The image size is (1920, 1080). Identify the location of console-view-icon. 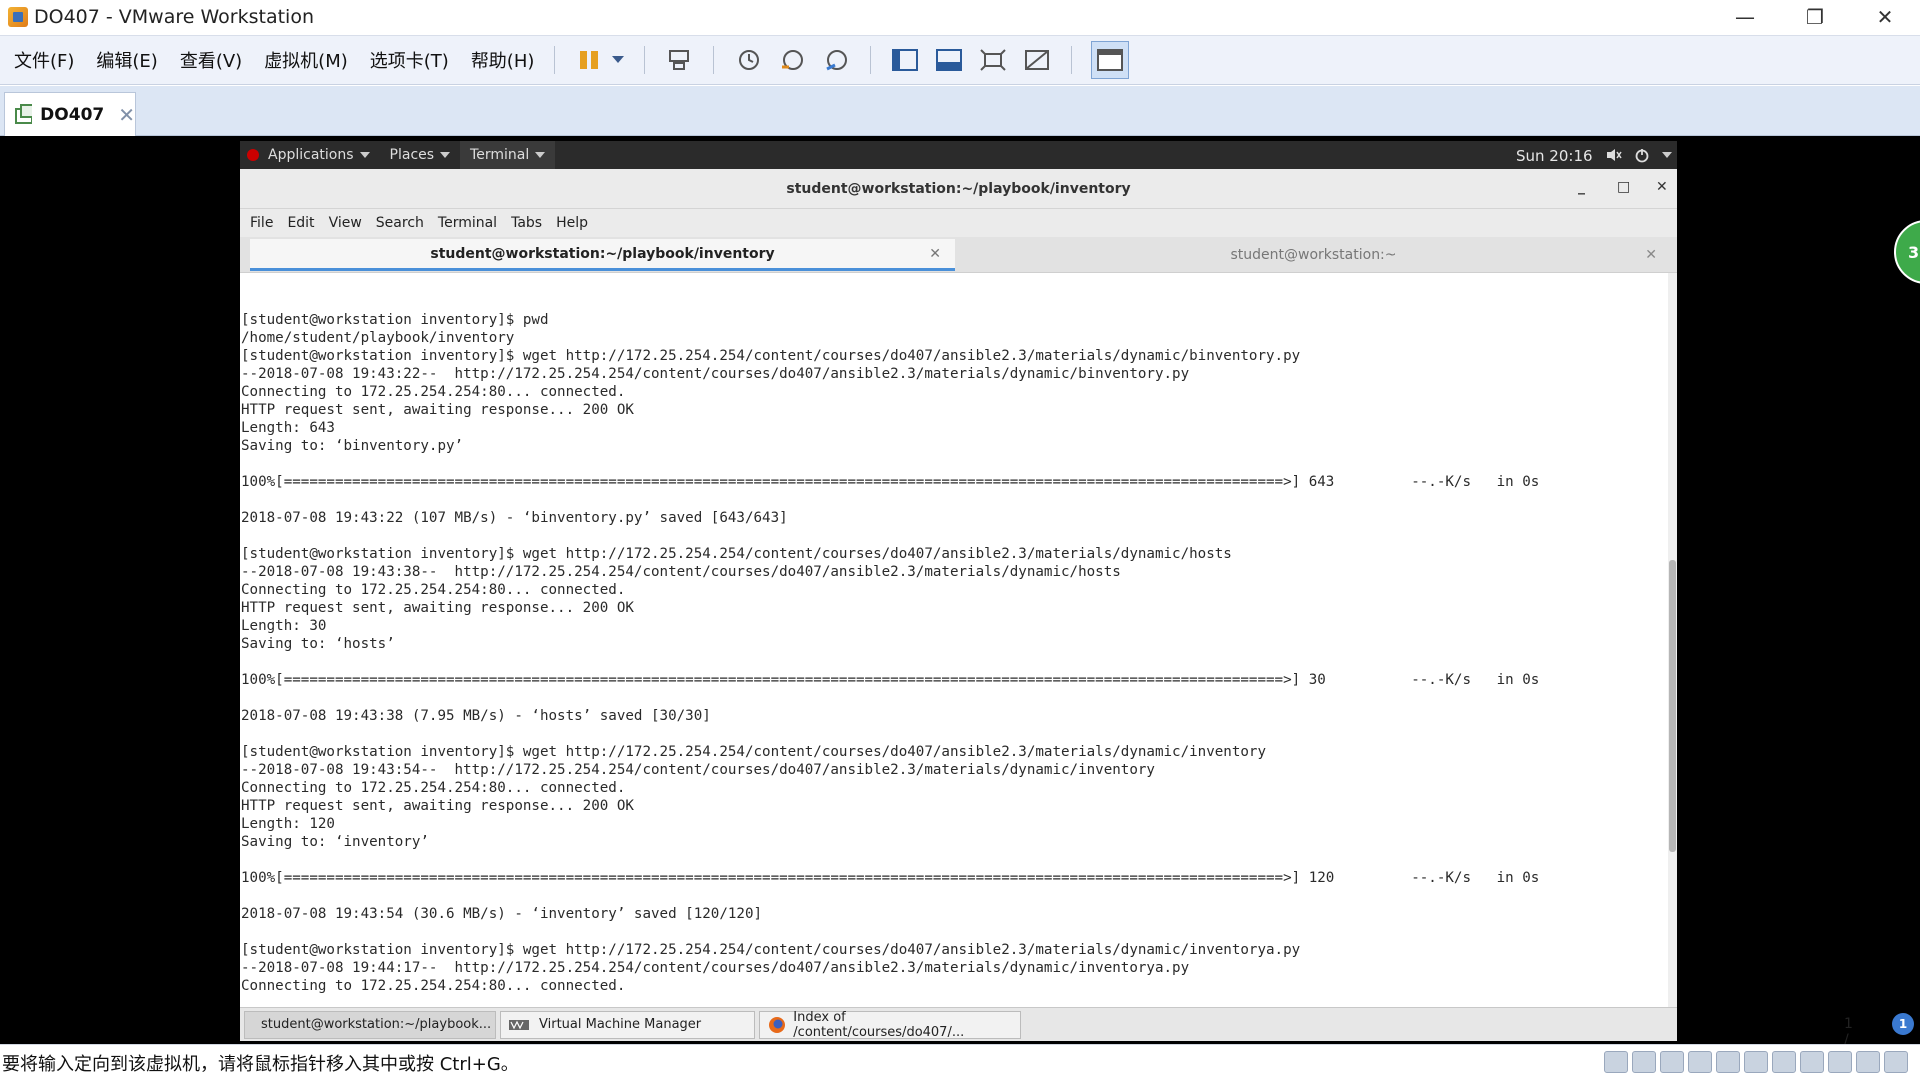
(1110, 60).